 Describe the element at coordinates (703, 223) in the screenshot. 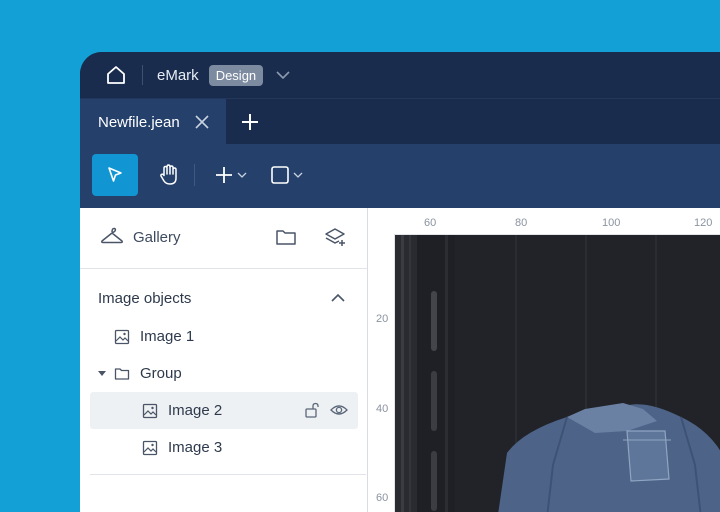

I see `ruler-tick-label: 120` at that location.